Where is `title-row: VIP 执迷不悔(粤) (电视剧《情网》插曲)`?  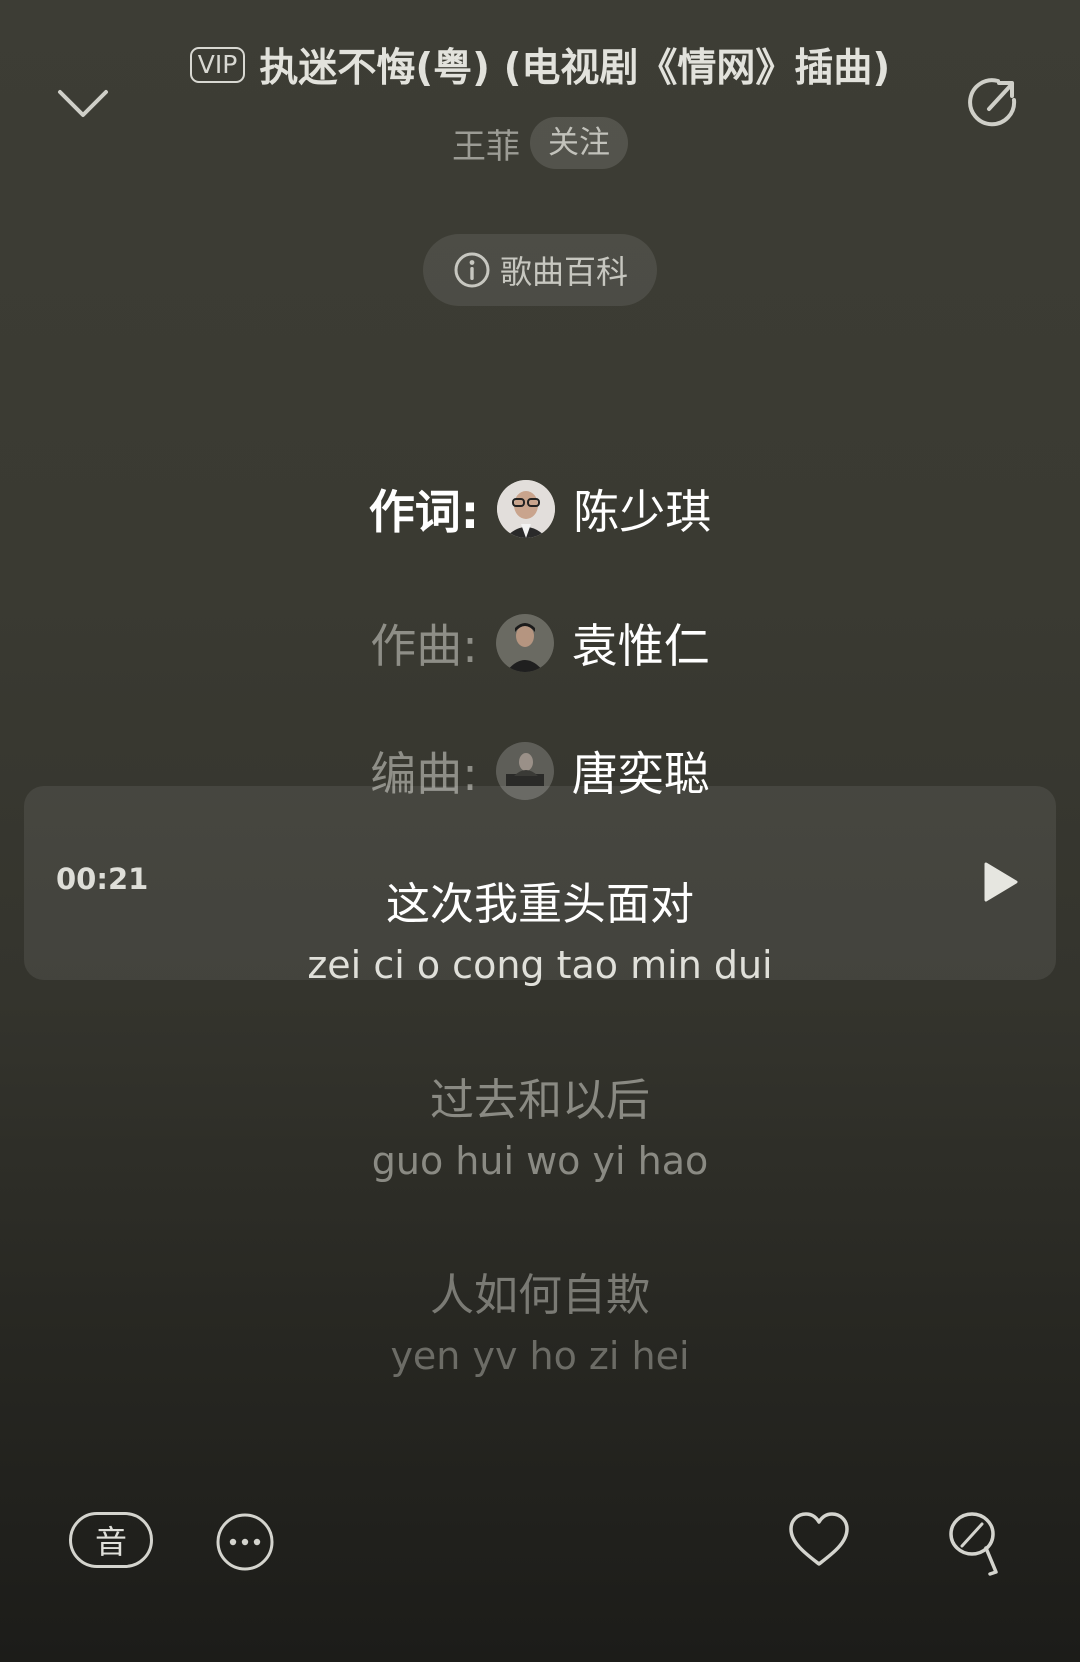
title-row: VIP 执迷不悔(粤) (电视剧《情网》插曲) is located at coordinates (540, 65).